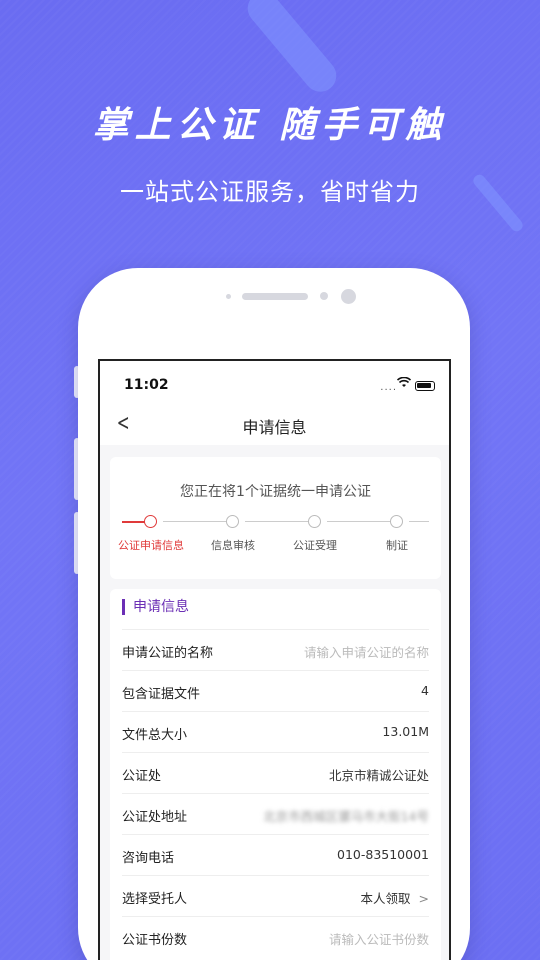 The height and width of the screenshot is (960, 540). What do you see at coordinates (366, 651) in the screenshot?
I see `name-input: 请输入申请公证的名称` at bounding box center [366, 651].